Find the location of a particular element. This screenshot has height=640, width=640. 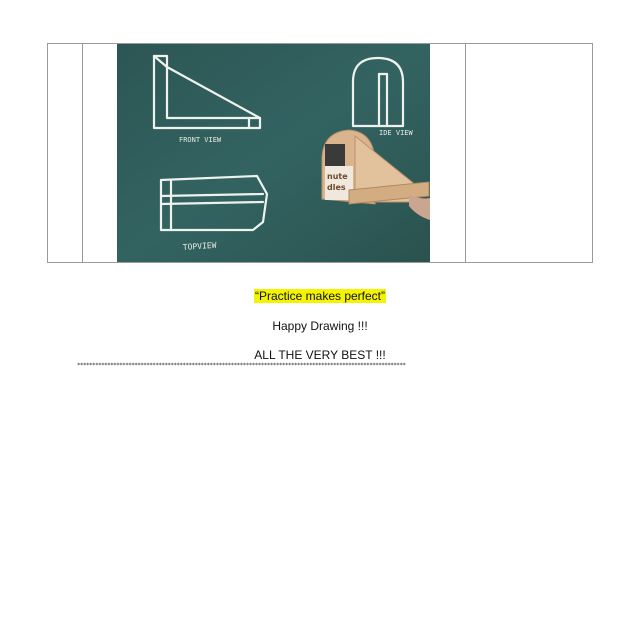

front-view-label: FRONT VIEW is located at coordinates (200, 140).